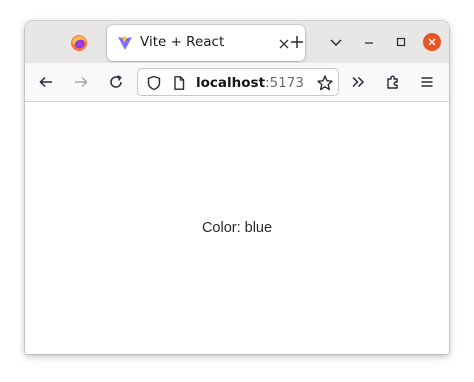  I want to click on star-icon, so click(325, 83).